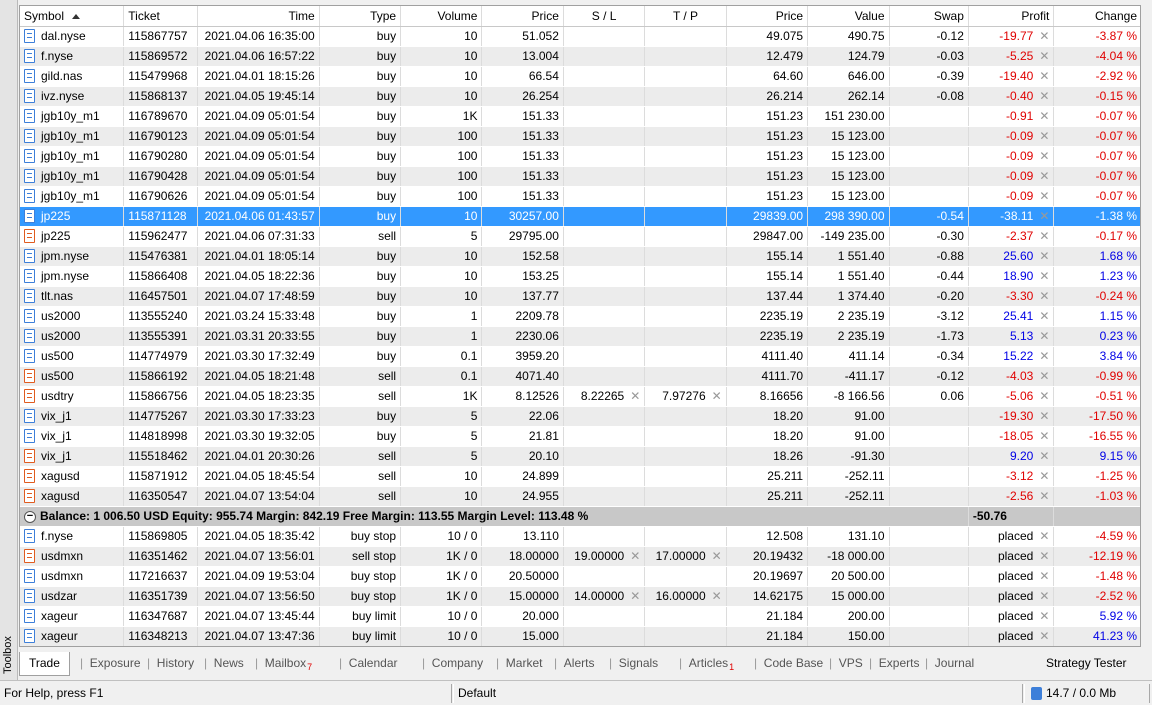  What do you see at coordinates (706, 664) in the screenshot?
I see `tab-articles: | Articles1` at bounding box center [706, 664].